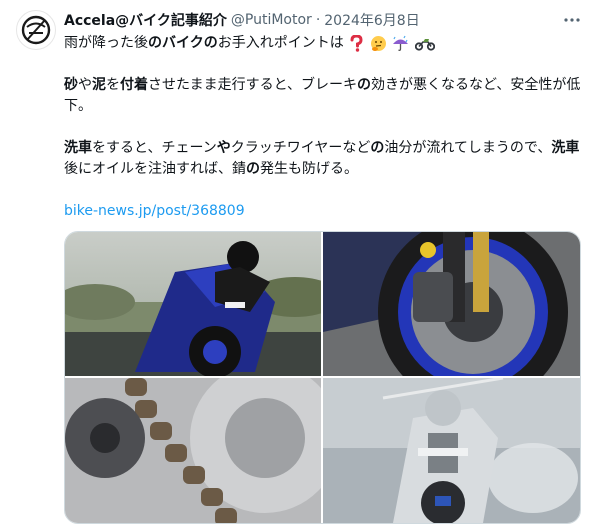 The width and height of the screenshot is (599, 529). What do you see at coordinates (71, 85) in the screenshot?
I see `text-span-bold: 砂` at bounding box center [71, 85].